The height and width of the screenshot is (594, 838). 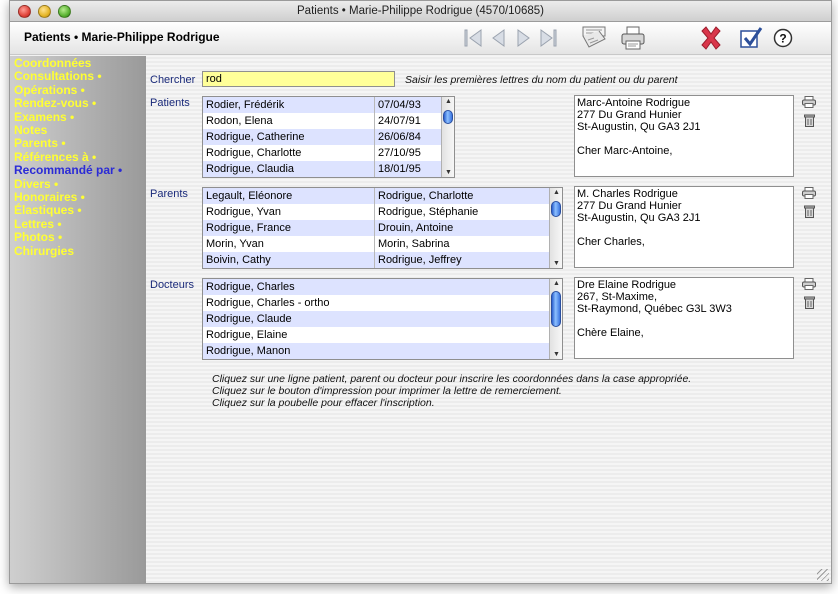 What do you see at coordinates (555, 228) in the screenshot?
I see `parents-scrollbar: ▲ ▼` at bounding box center [555, 228].